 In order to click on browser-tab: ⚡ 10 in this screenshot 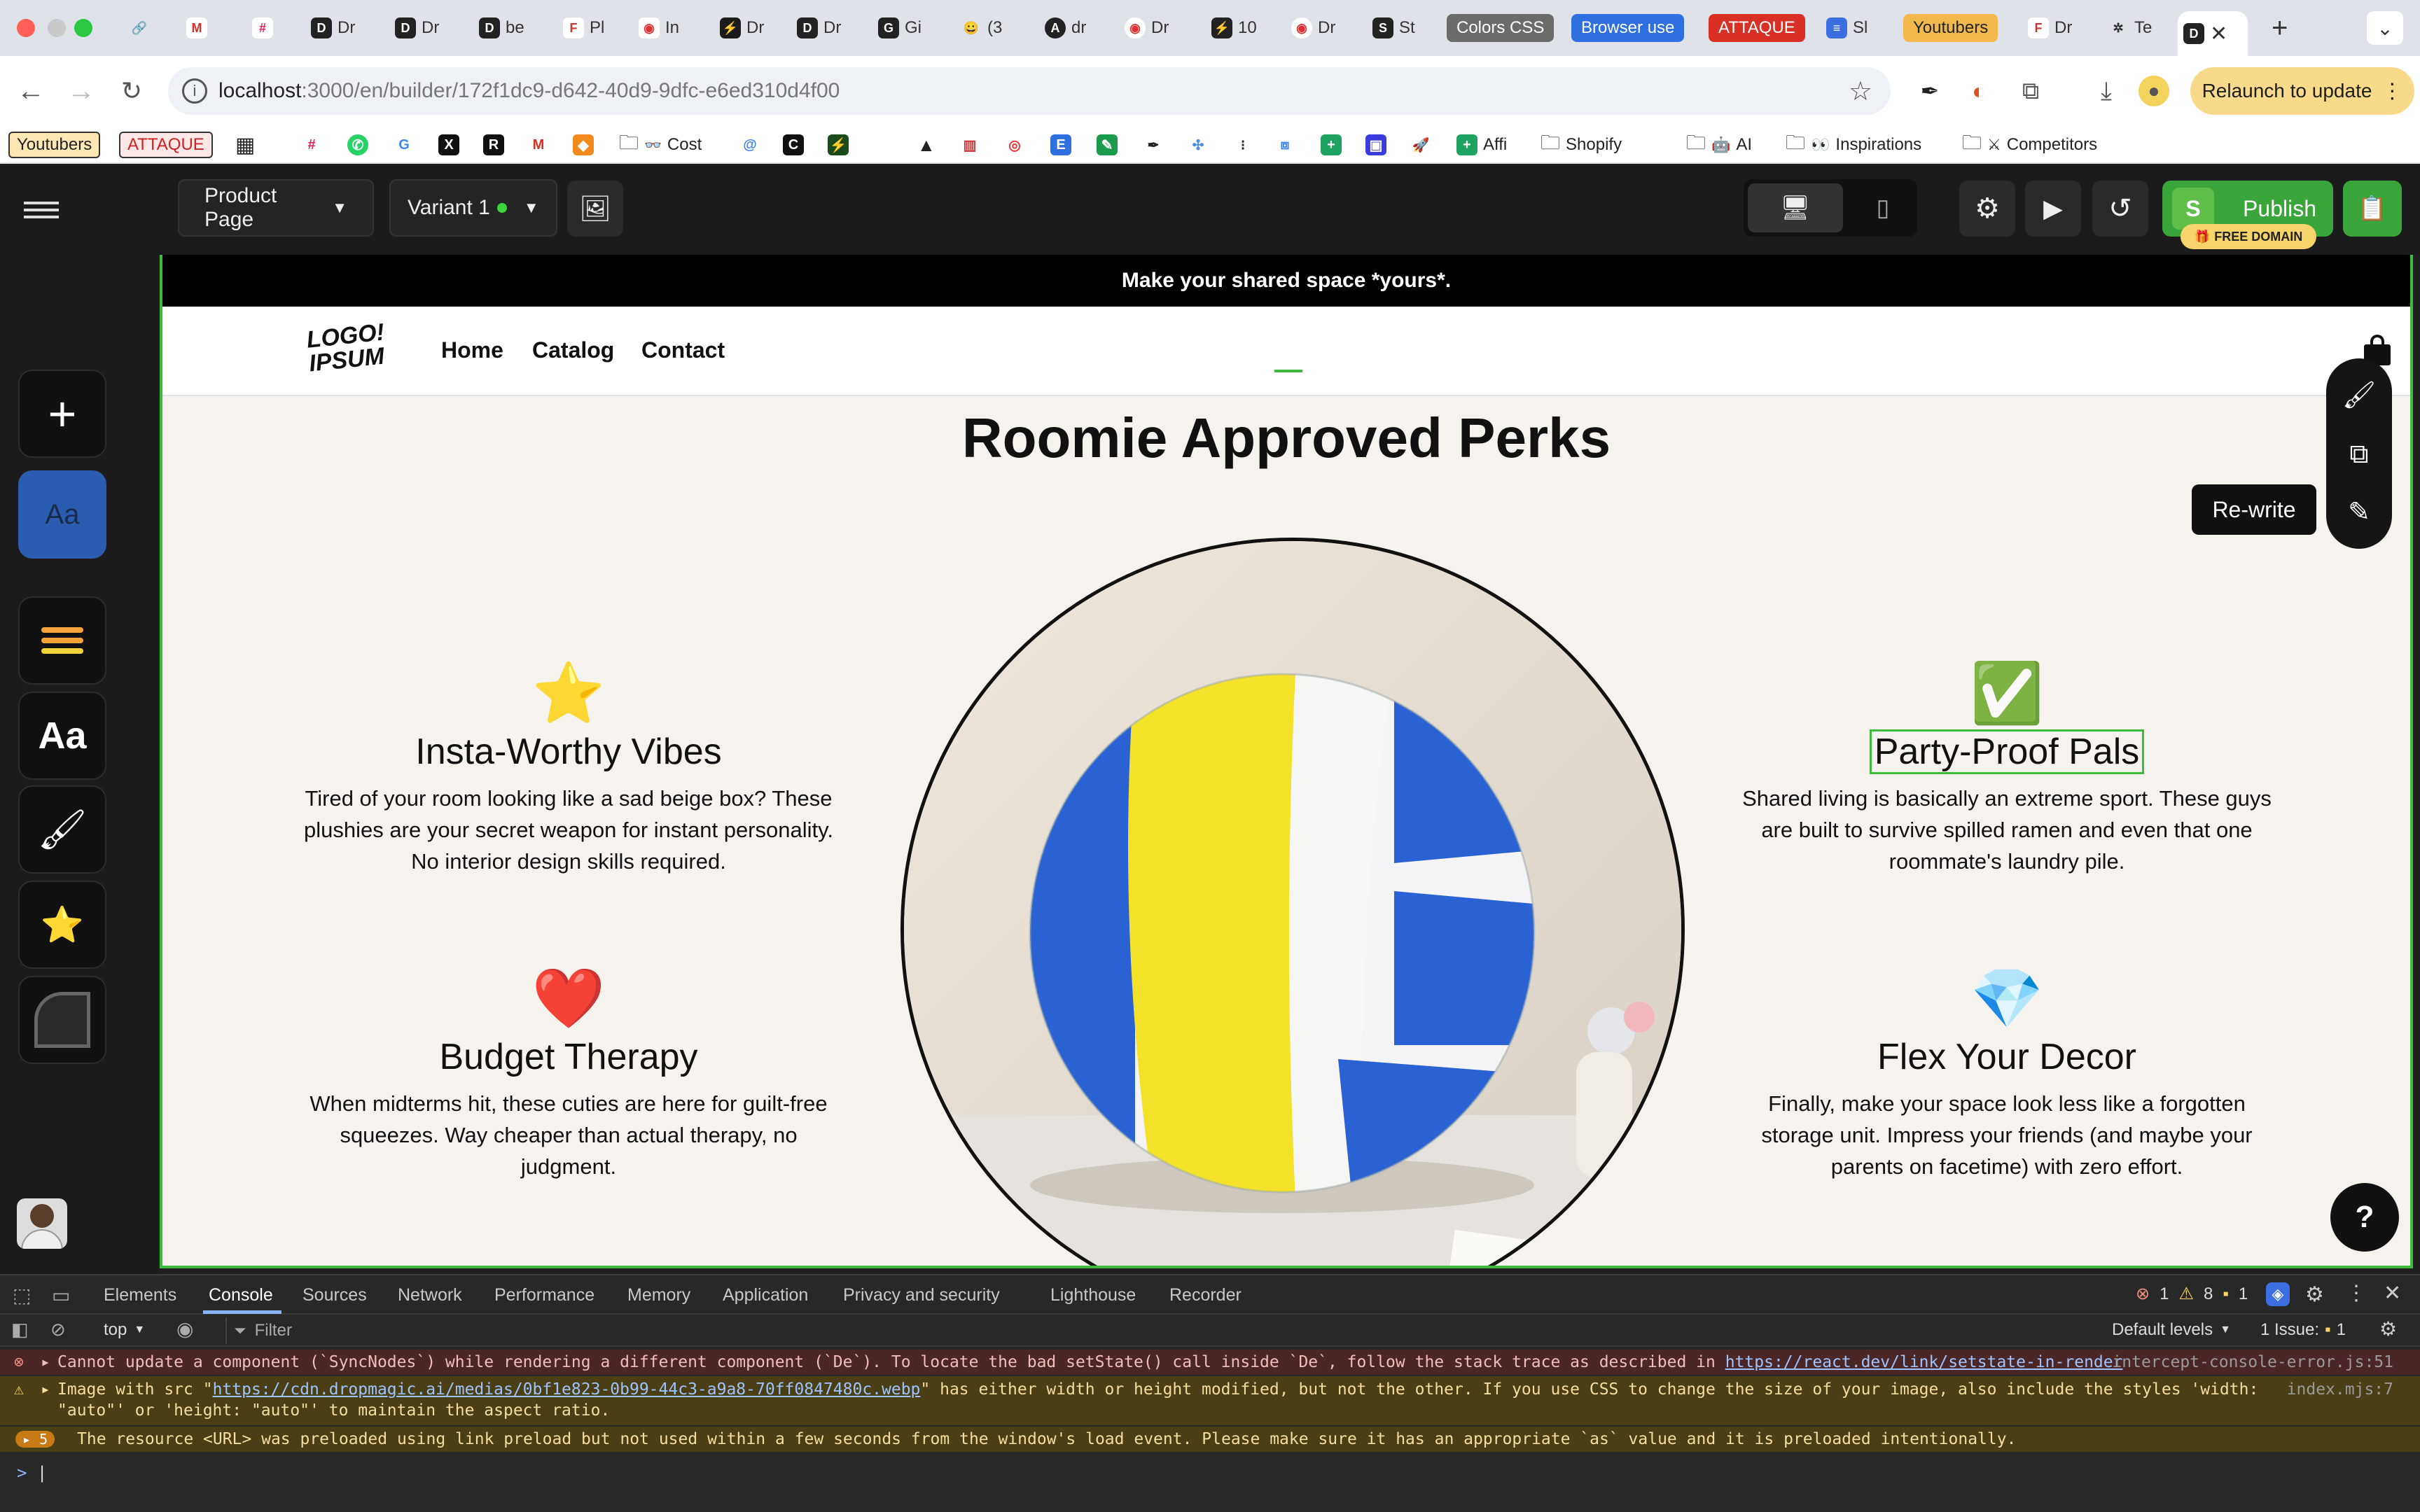, I will do `click(1234, 28)`.